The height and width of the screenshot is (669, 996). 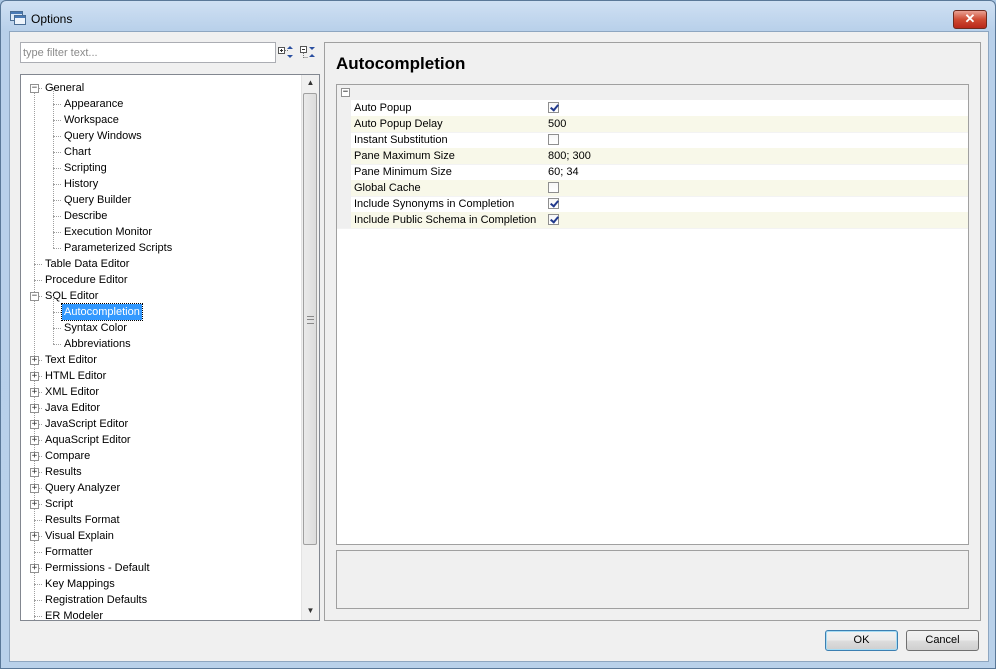 I want to click on tree-item: Workspace, so click(x=161, y=116).